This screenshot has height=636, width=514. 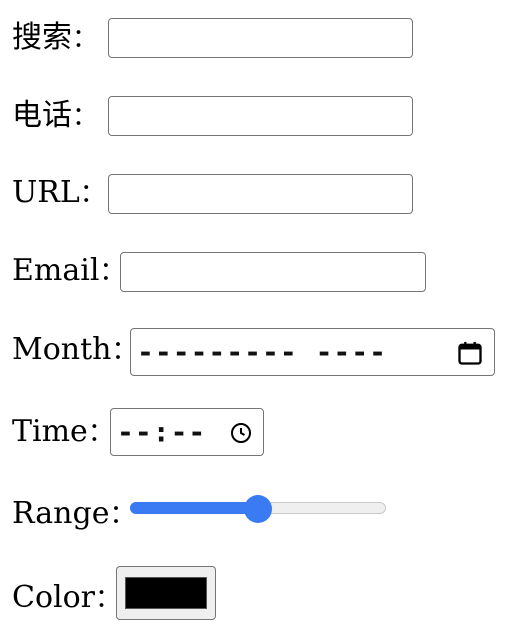 I want to click on email-label: Email：, so click(x=69, y=270).